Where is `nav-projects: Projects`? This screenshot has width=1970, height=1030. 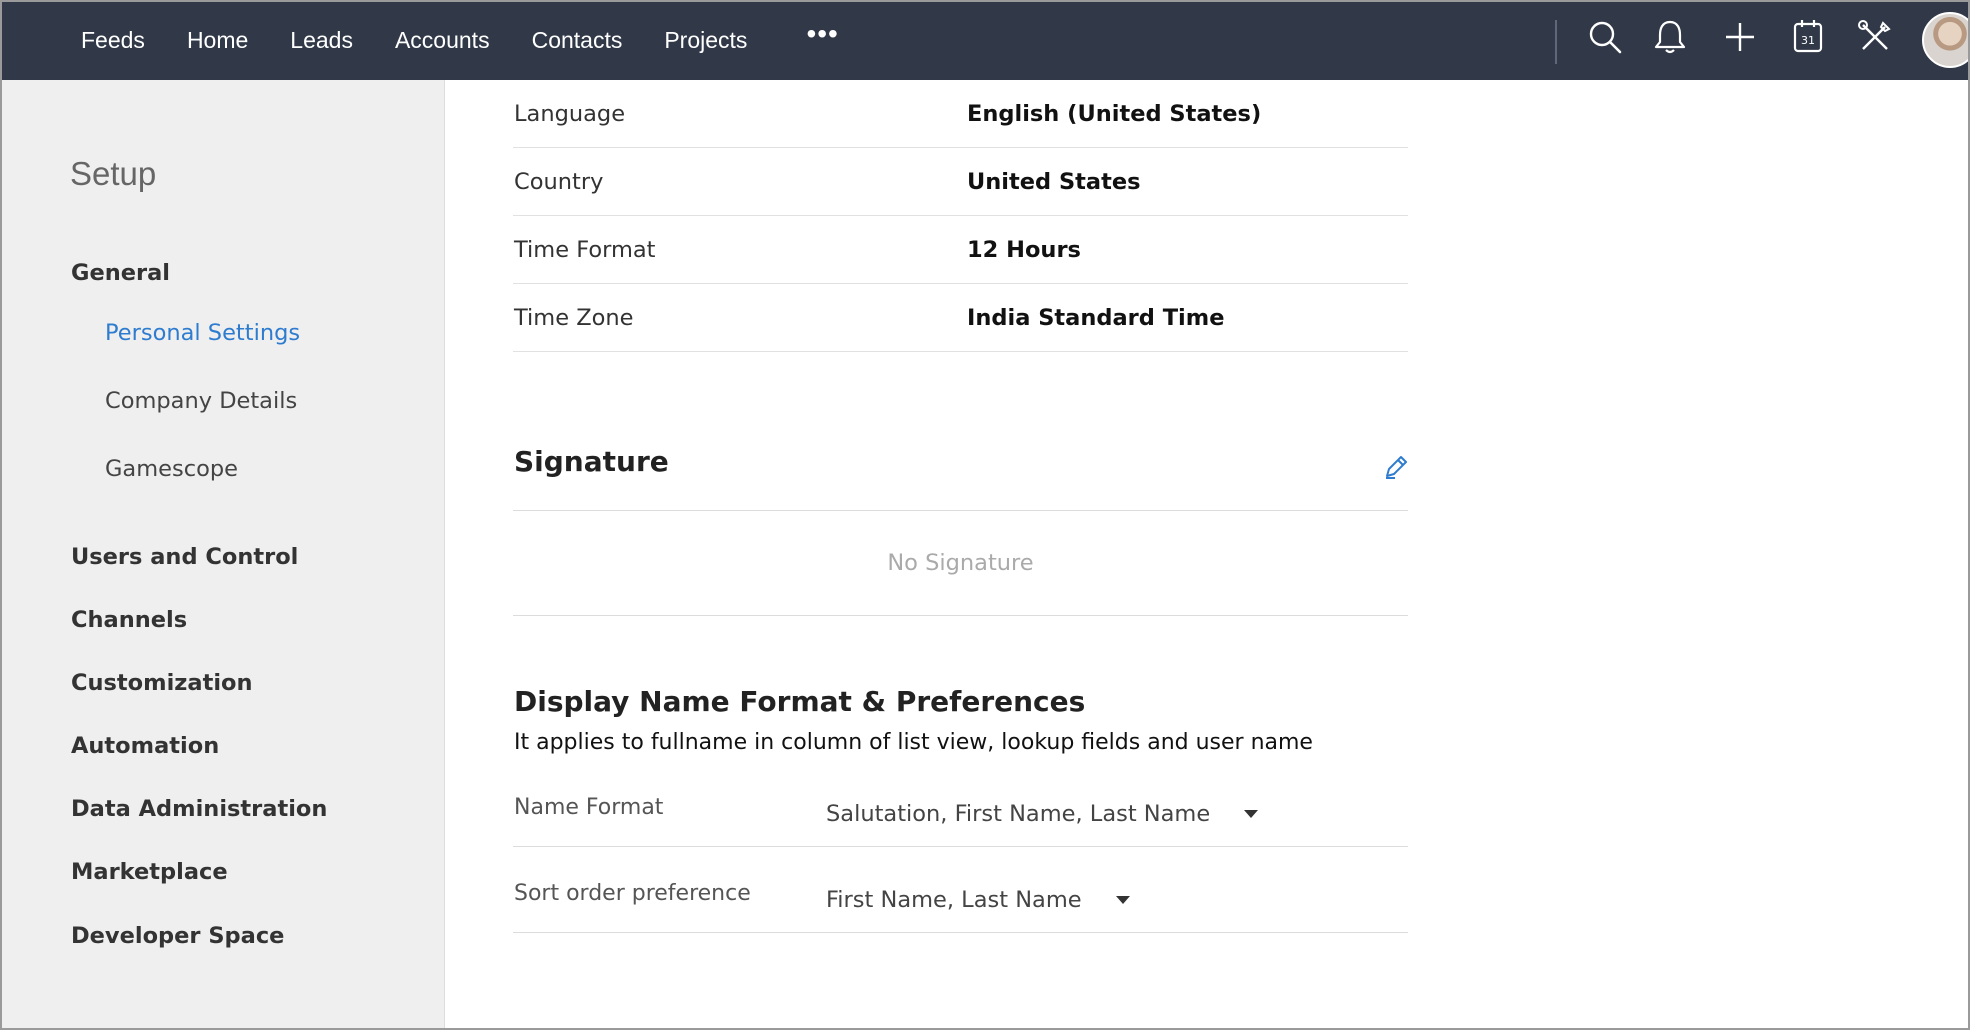 nav-projects: Projects is located at coordinates (705, 40).